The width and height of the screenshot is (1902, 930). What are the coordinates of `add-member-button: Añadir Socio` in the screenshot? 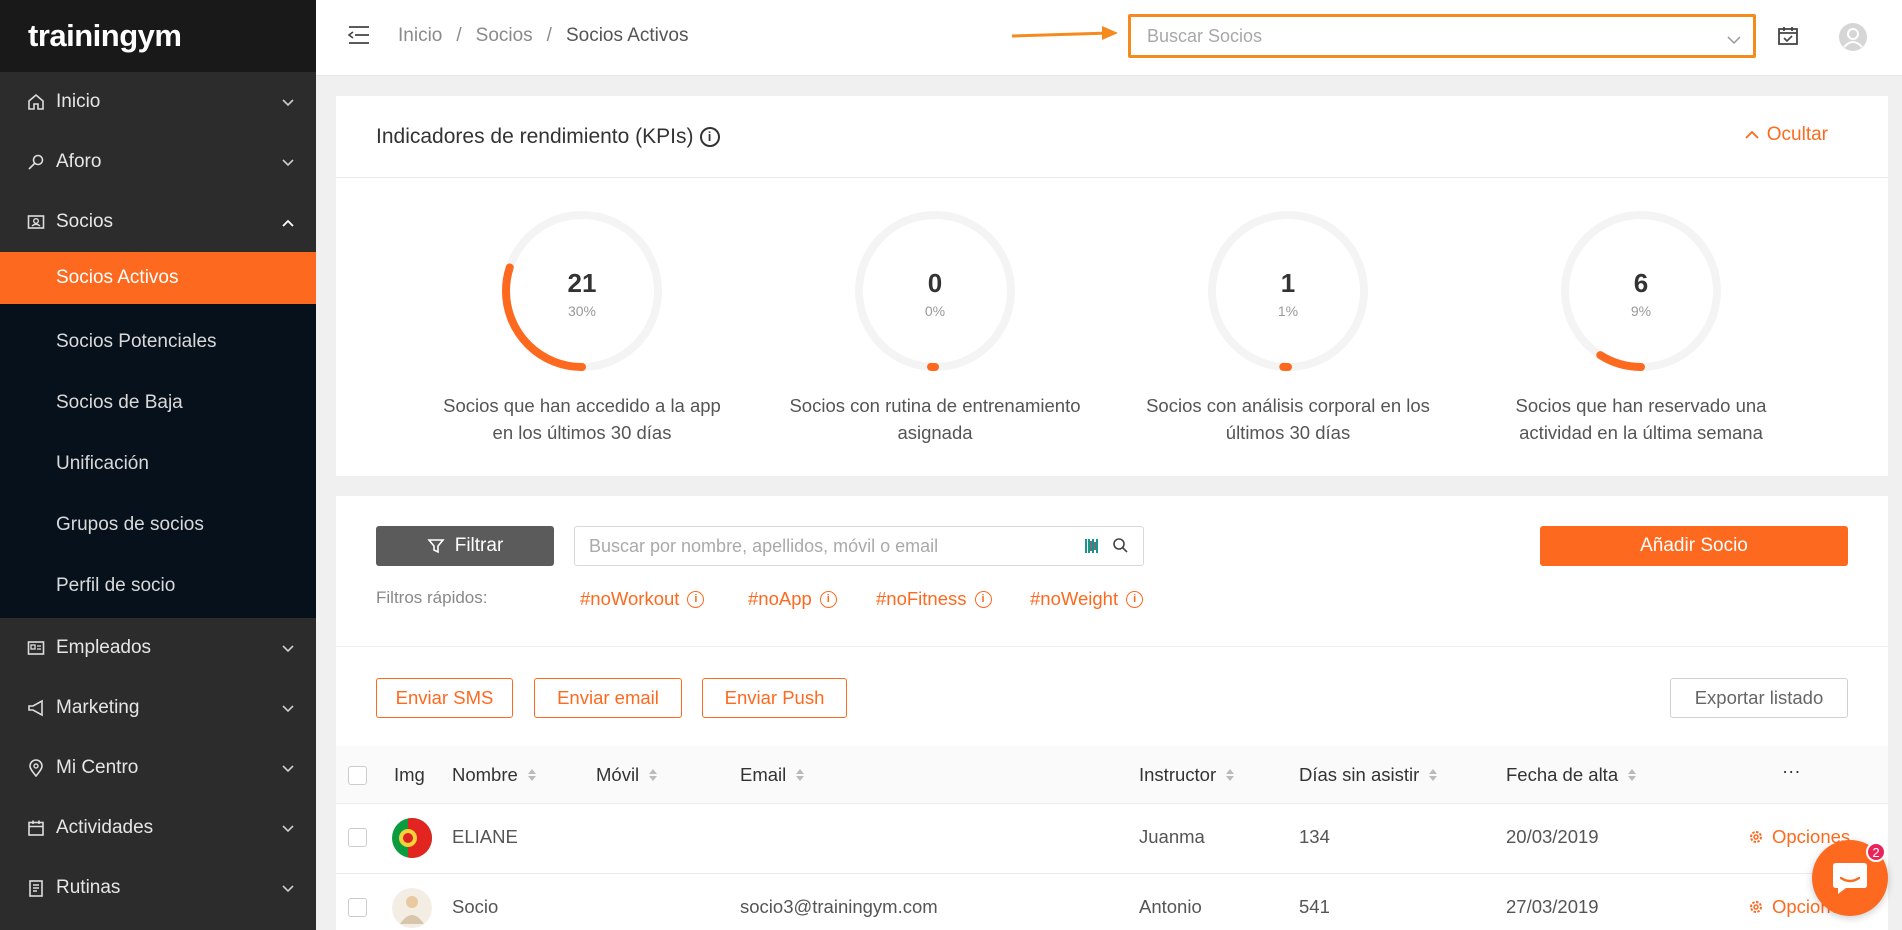 It's located at (1694, 546).